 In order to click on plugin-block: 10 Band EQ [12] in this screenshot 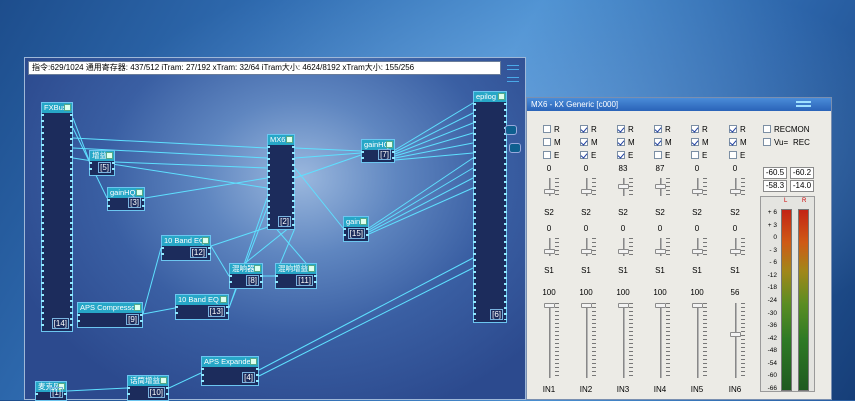, I will do `click(186, 248)`.